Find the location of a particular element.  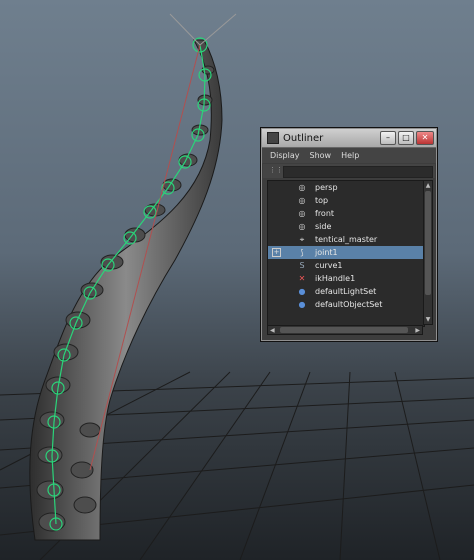

row-label: persp is located at coordinates (326, 187).